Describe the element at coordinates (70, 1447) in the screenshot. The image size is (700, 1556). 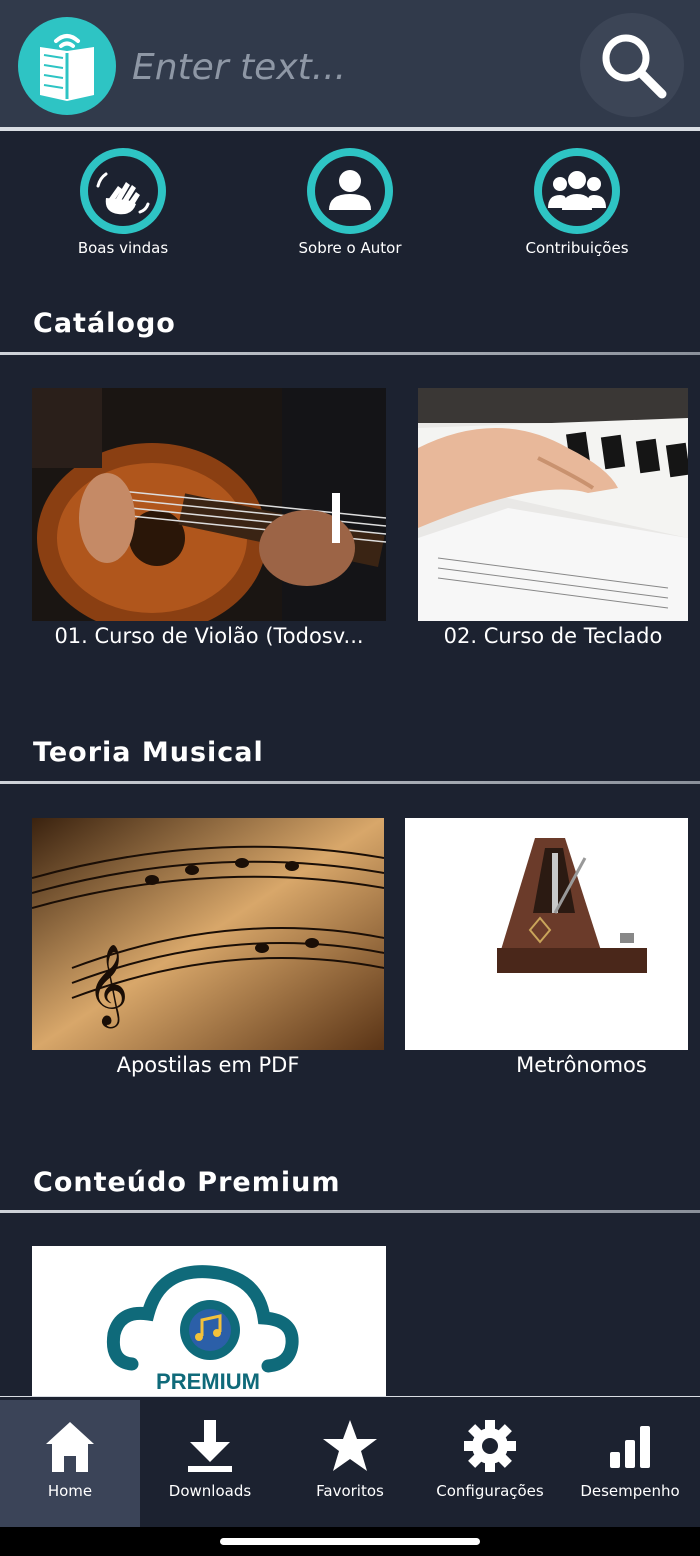
I see `home-icon` at that location.